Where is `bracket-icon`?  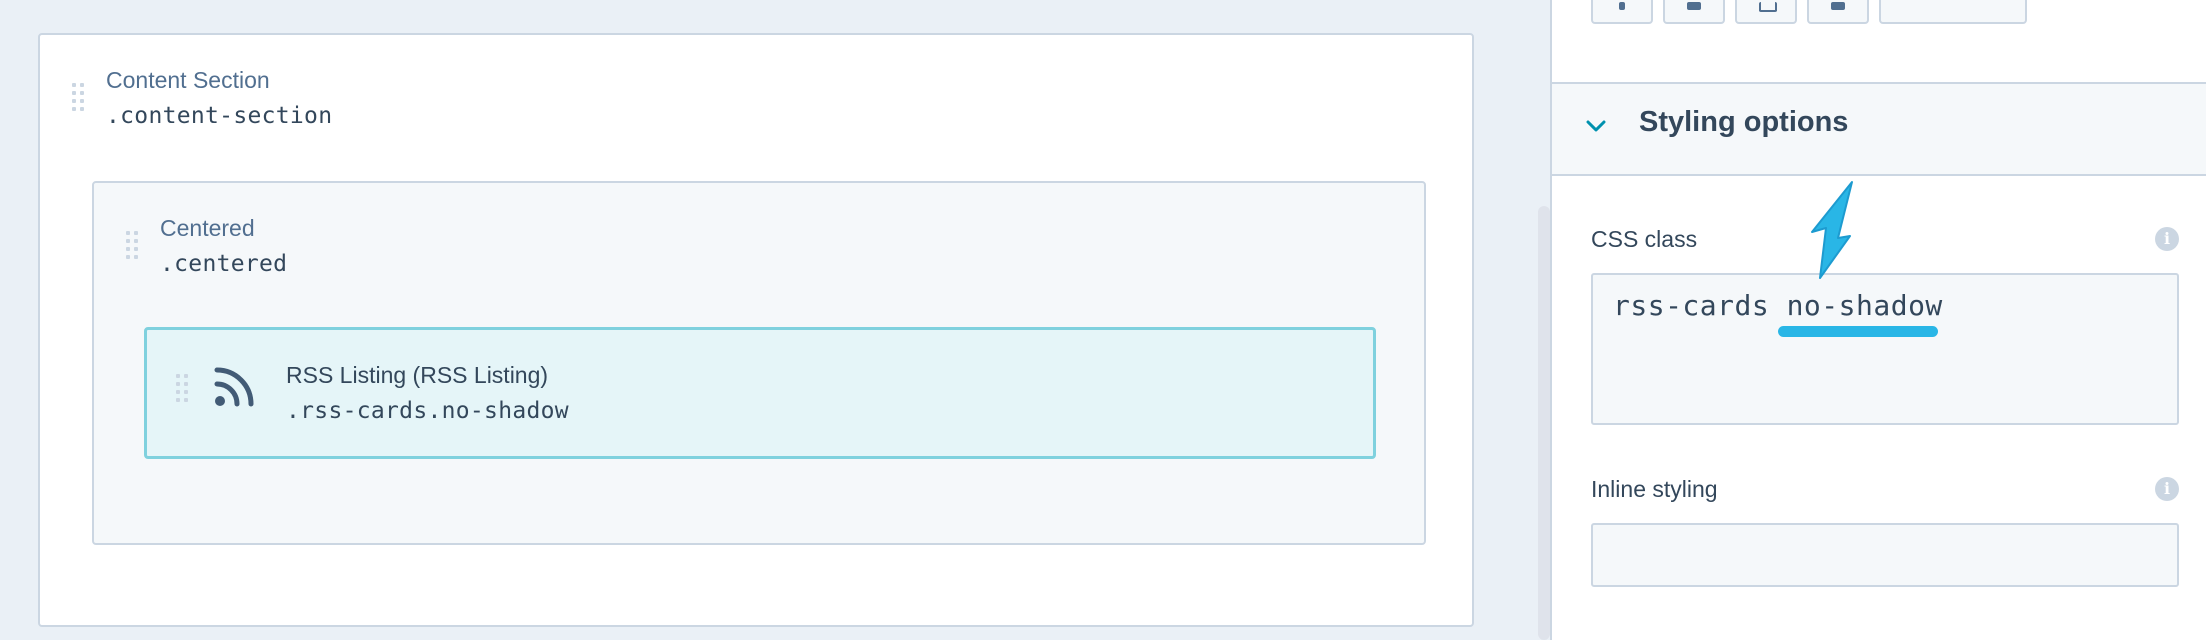
bracket-icon is located at coordinates (1768, 7).